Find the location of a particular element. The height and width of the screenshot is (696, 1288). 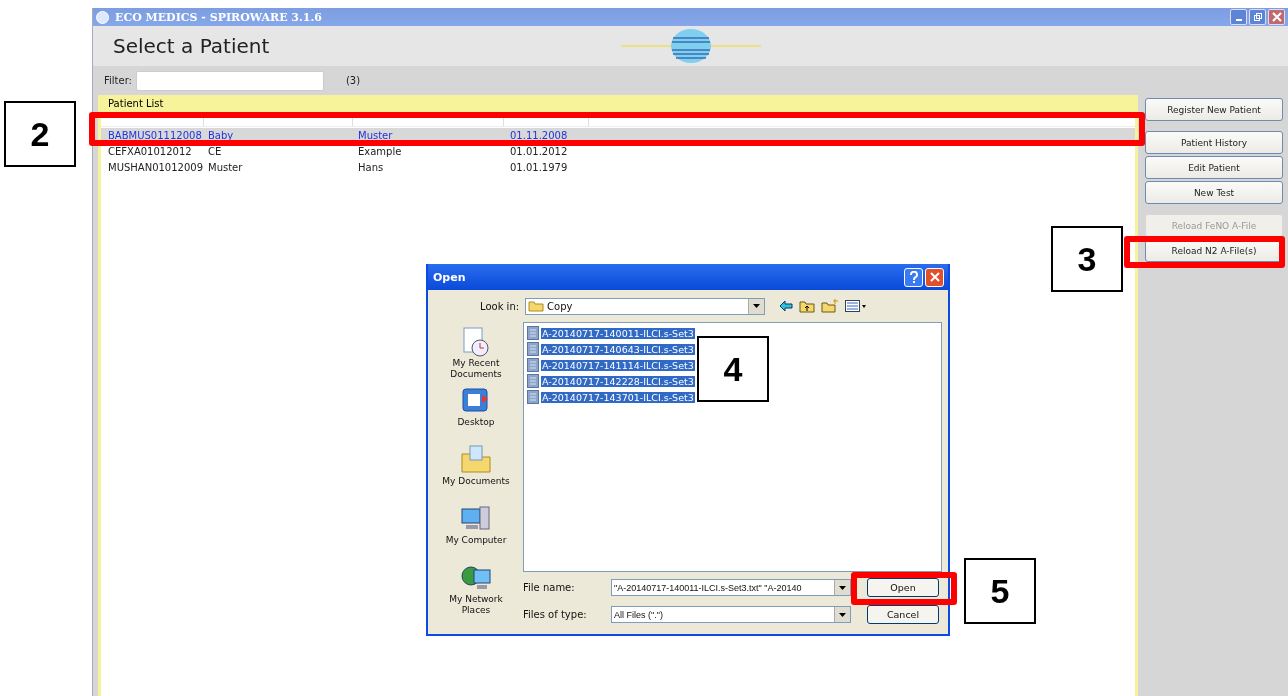

file-name-field: "A-20140717-140011-ILCI.s-Set3.txt" "A-20140 is located at coordinates (731, 587).